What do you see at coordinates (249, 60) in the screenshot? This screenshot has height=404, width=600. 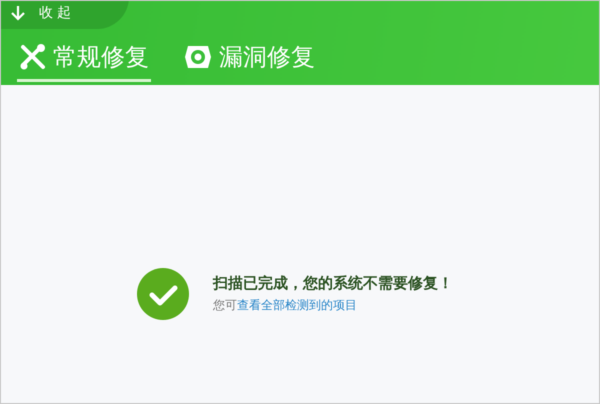 I see `tab: 漏洞修复` at bounding box center [249, 60].